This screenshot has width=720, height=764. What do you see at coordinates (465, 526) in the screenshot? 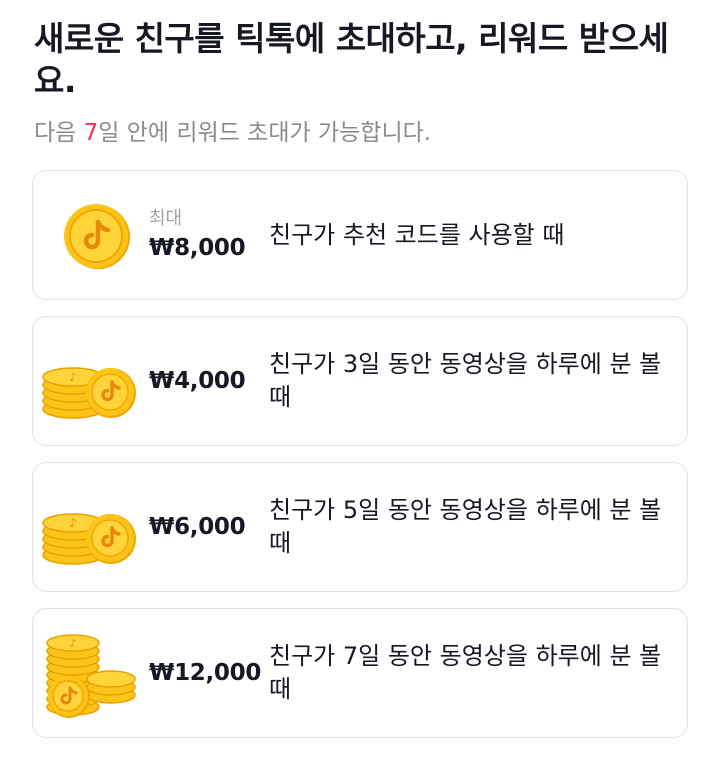
I see `reward-description: 친구가 5일 동안 동영상을 하루에 분 볼 때` at bounding box center [465, 526].